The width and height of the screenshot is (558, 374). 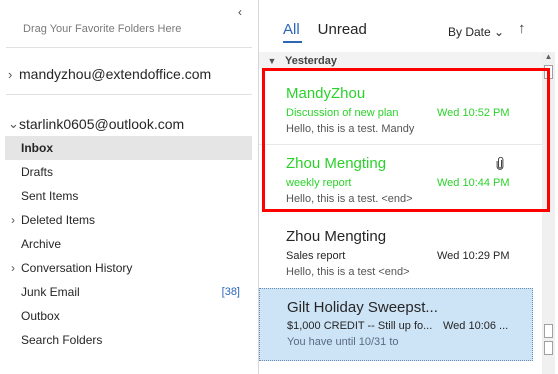 I want to click on tab-all: All, so click(x=291, y=29).